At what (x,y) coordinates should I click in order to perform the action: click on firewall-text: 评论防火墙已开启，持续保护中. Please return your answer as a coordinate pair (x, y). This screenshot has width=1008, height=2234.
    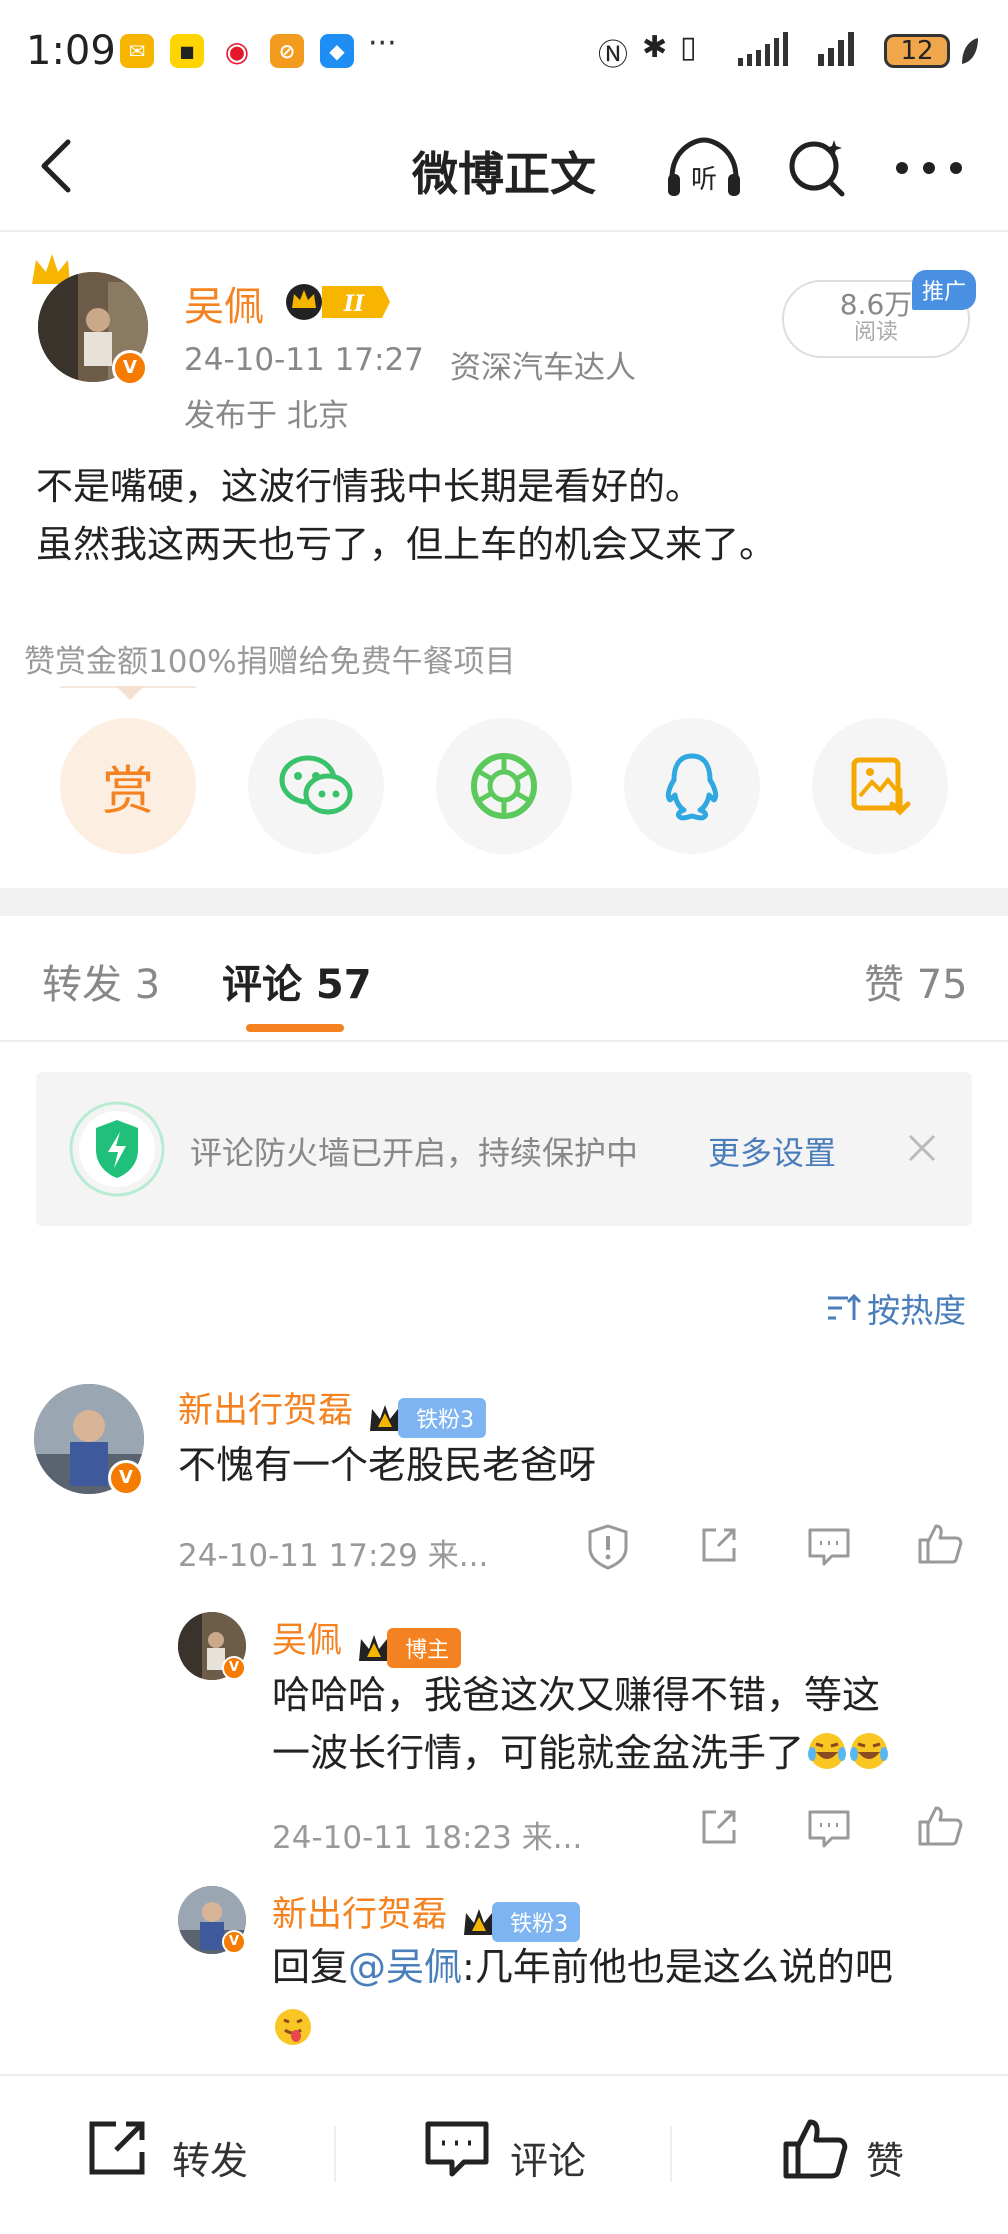
    Looking at the image, I should click on (414, 1153).